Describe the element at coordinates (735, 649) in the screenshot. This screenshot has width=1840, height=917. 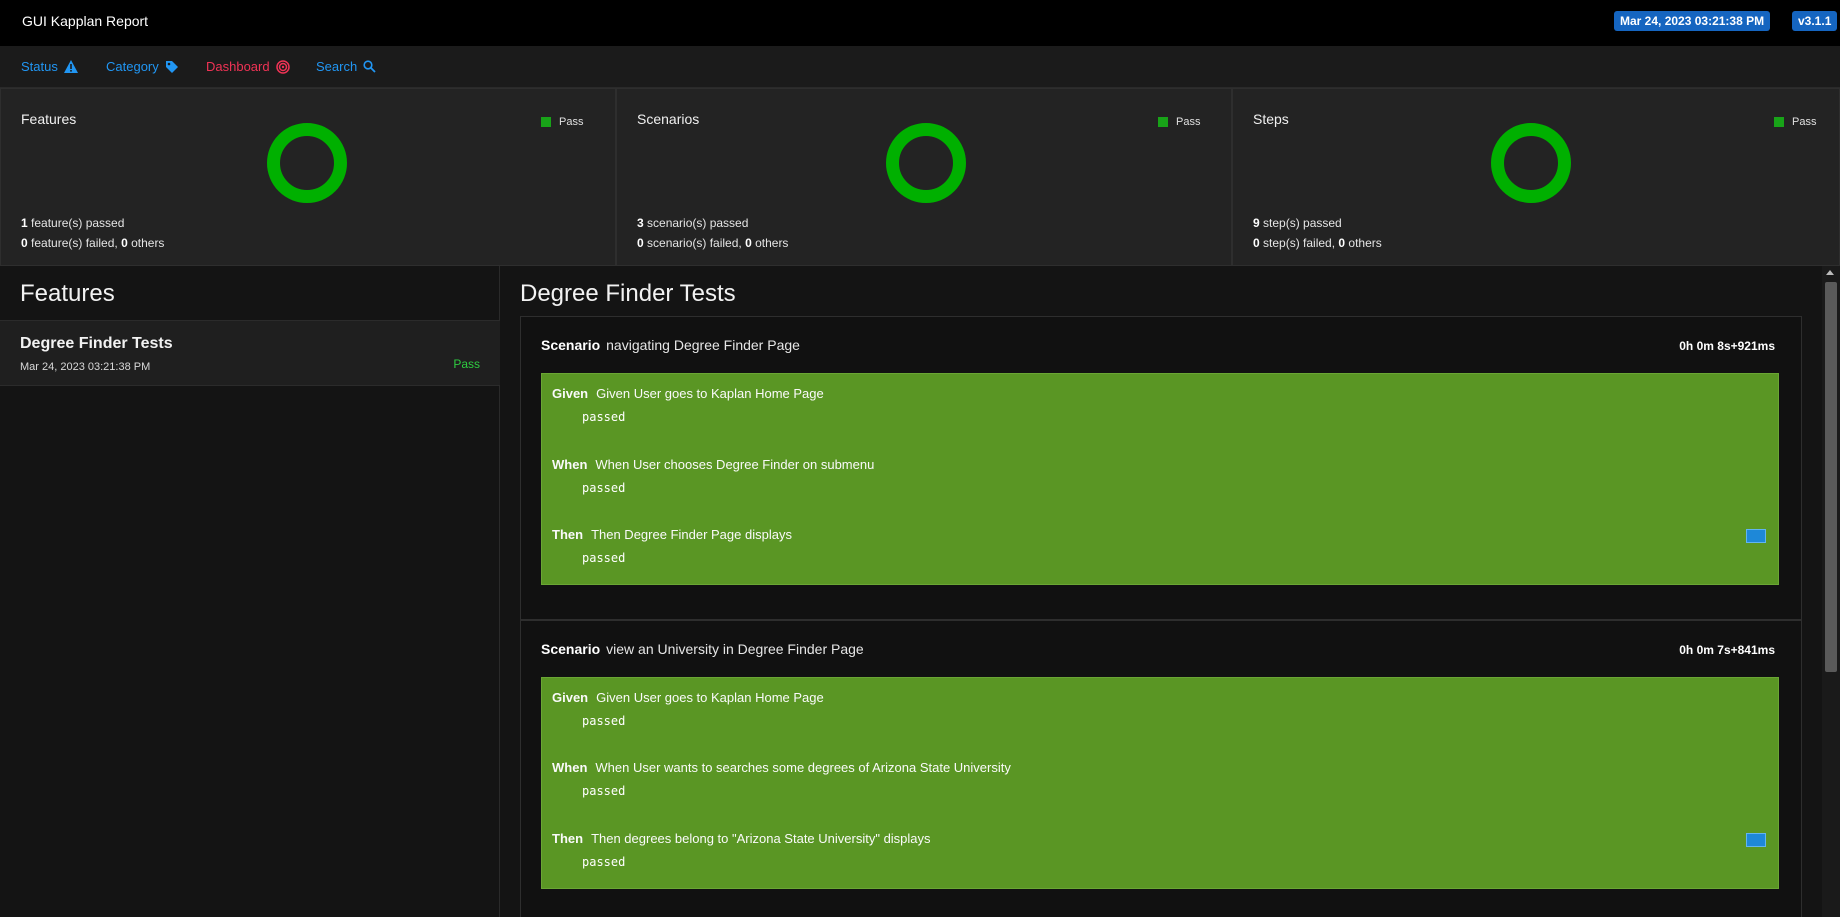
I see `scenario-name: view an University in Degree Finder Page` at that location.